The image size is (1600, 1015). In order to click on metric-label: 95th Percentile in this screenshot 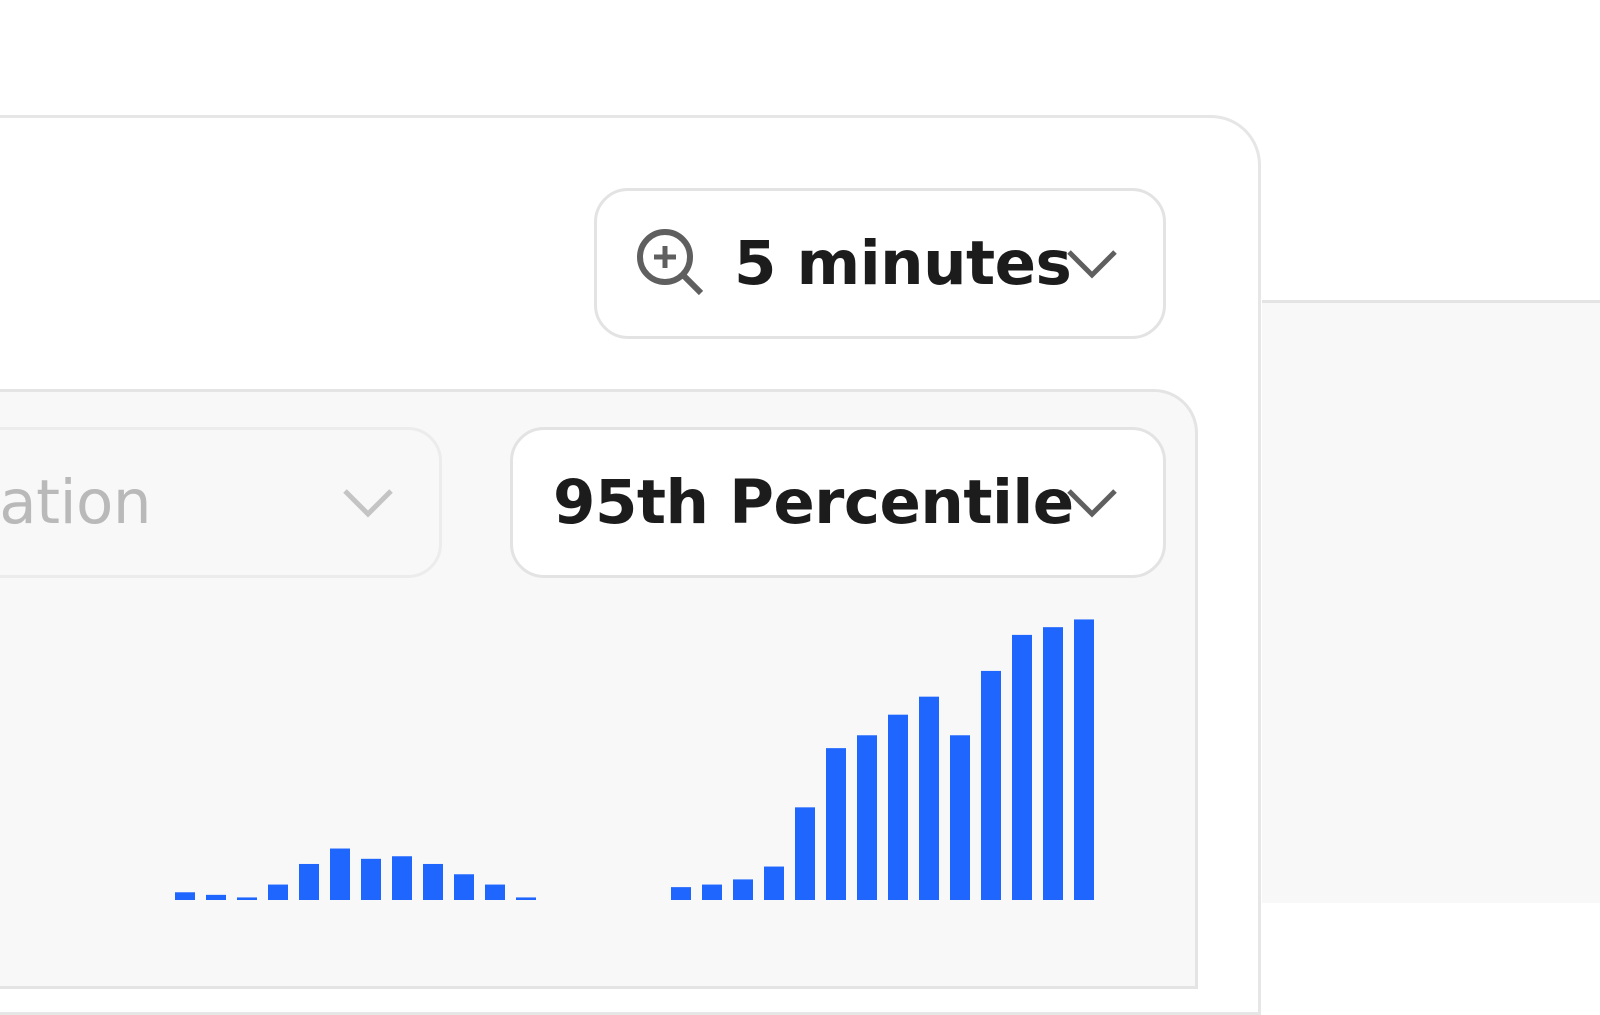, I will do `click(813, 502)`.